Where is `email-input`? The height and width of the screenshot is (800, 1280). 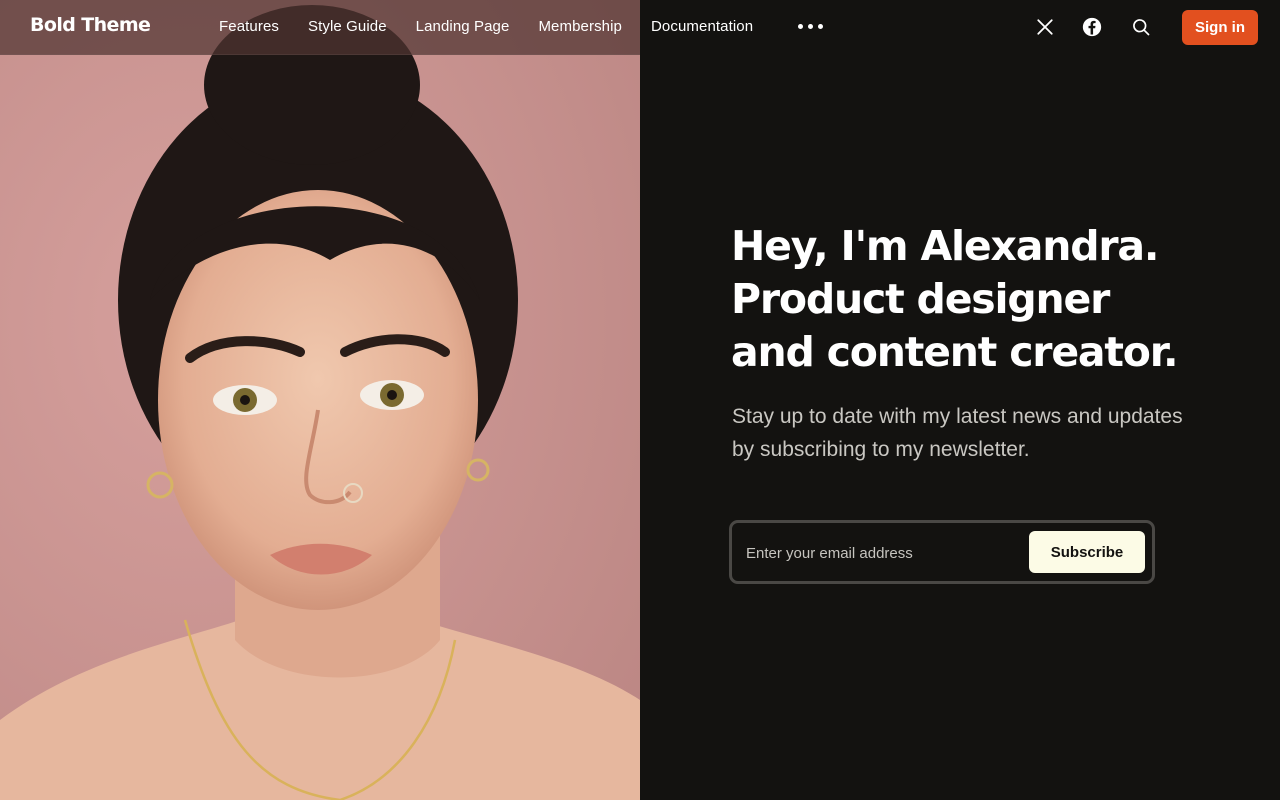
email-input is located at coordinates (881, 553).